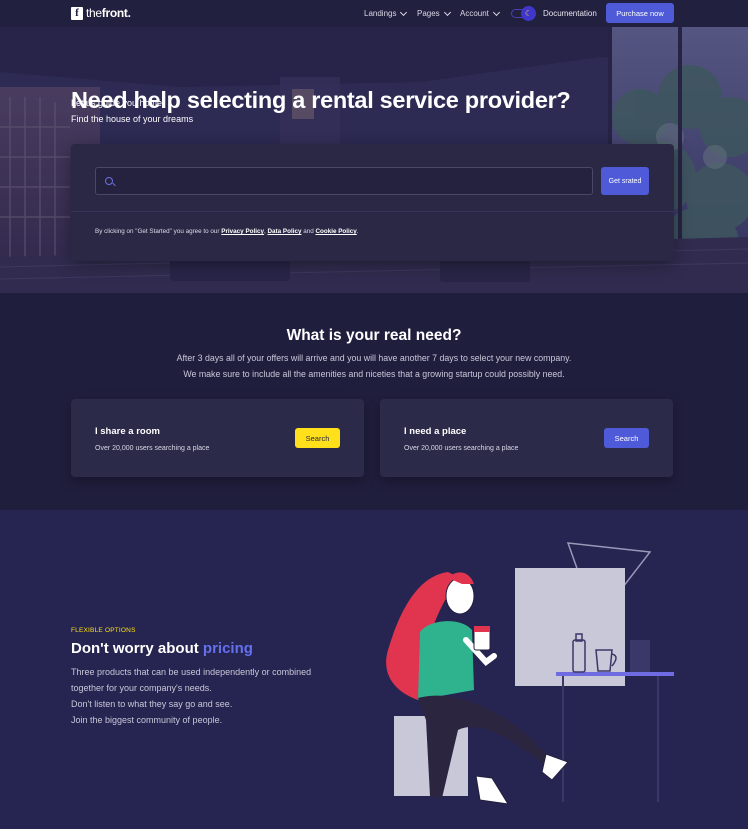  Describe the element at coordinates (372, 211) in the screenshot. I see `divider` at that location.